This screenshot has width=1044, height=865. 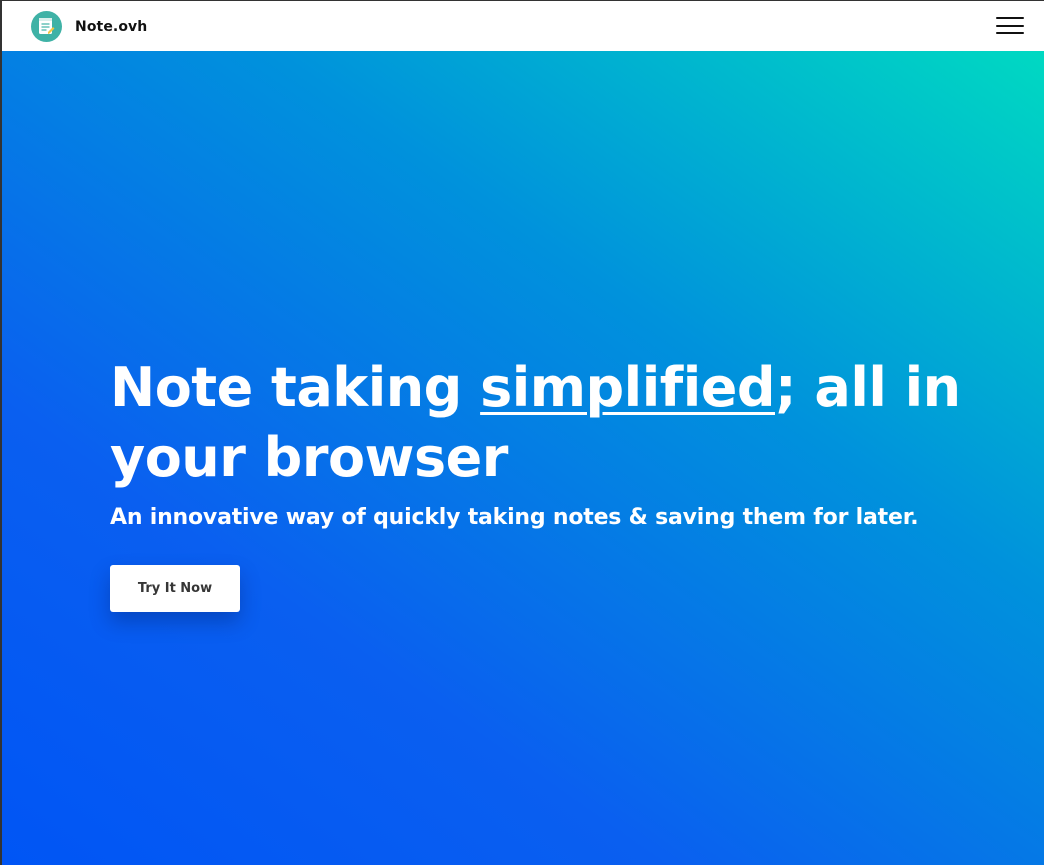 What do you see at coordinates (46, 26) in the screenshot?
I see `notepad-icon` at bounding box center [46, 26].